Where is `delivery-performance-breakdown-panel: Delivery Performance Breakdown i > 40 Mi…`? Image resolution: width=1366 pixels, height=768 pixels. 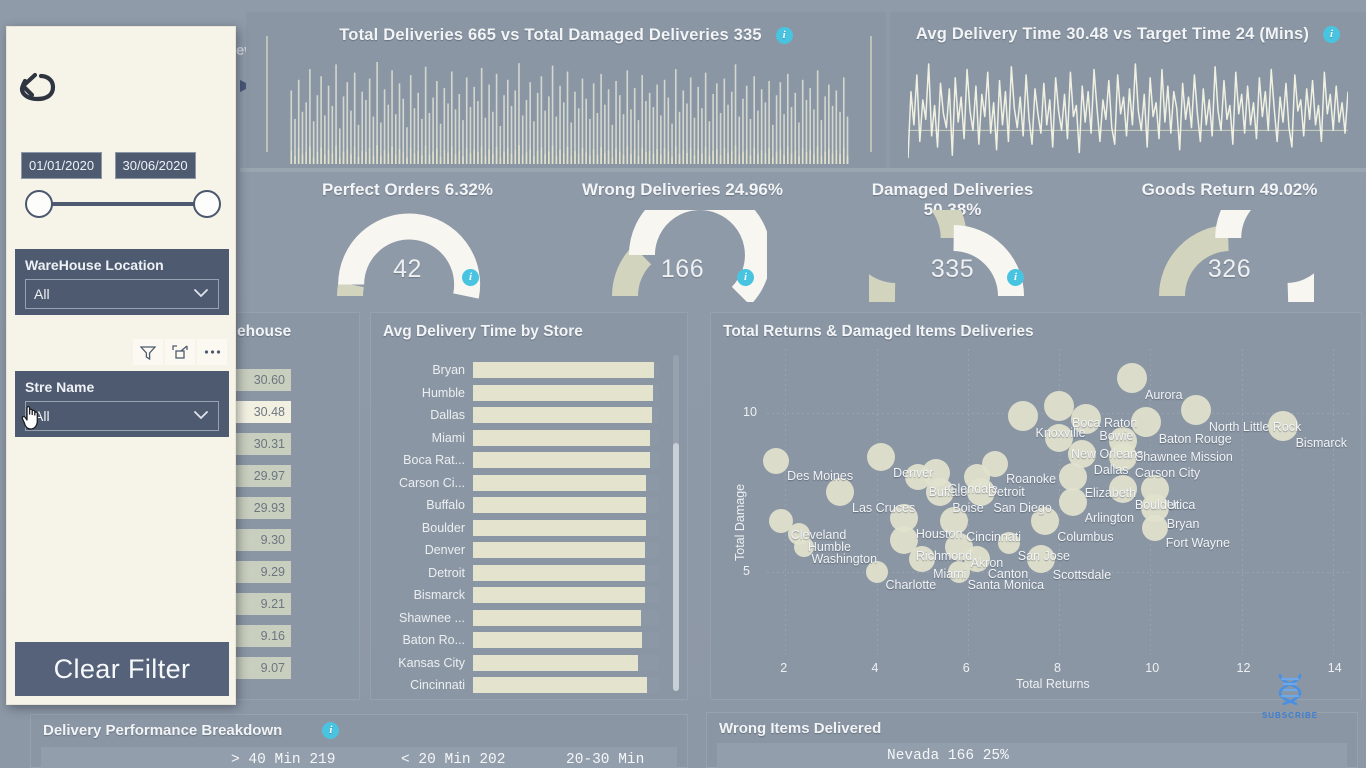
delivery-performance-breakdown-panel: Delivery Performance Breakdown i > 40 Mi… is located at coordinates (359, 741).